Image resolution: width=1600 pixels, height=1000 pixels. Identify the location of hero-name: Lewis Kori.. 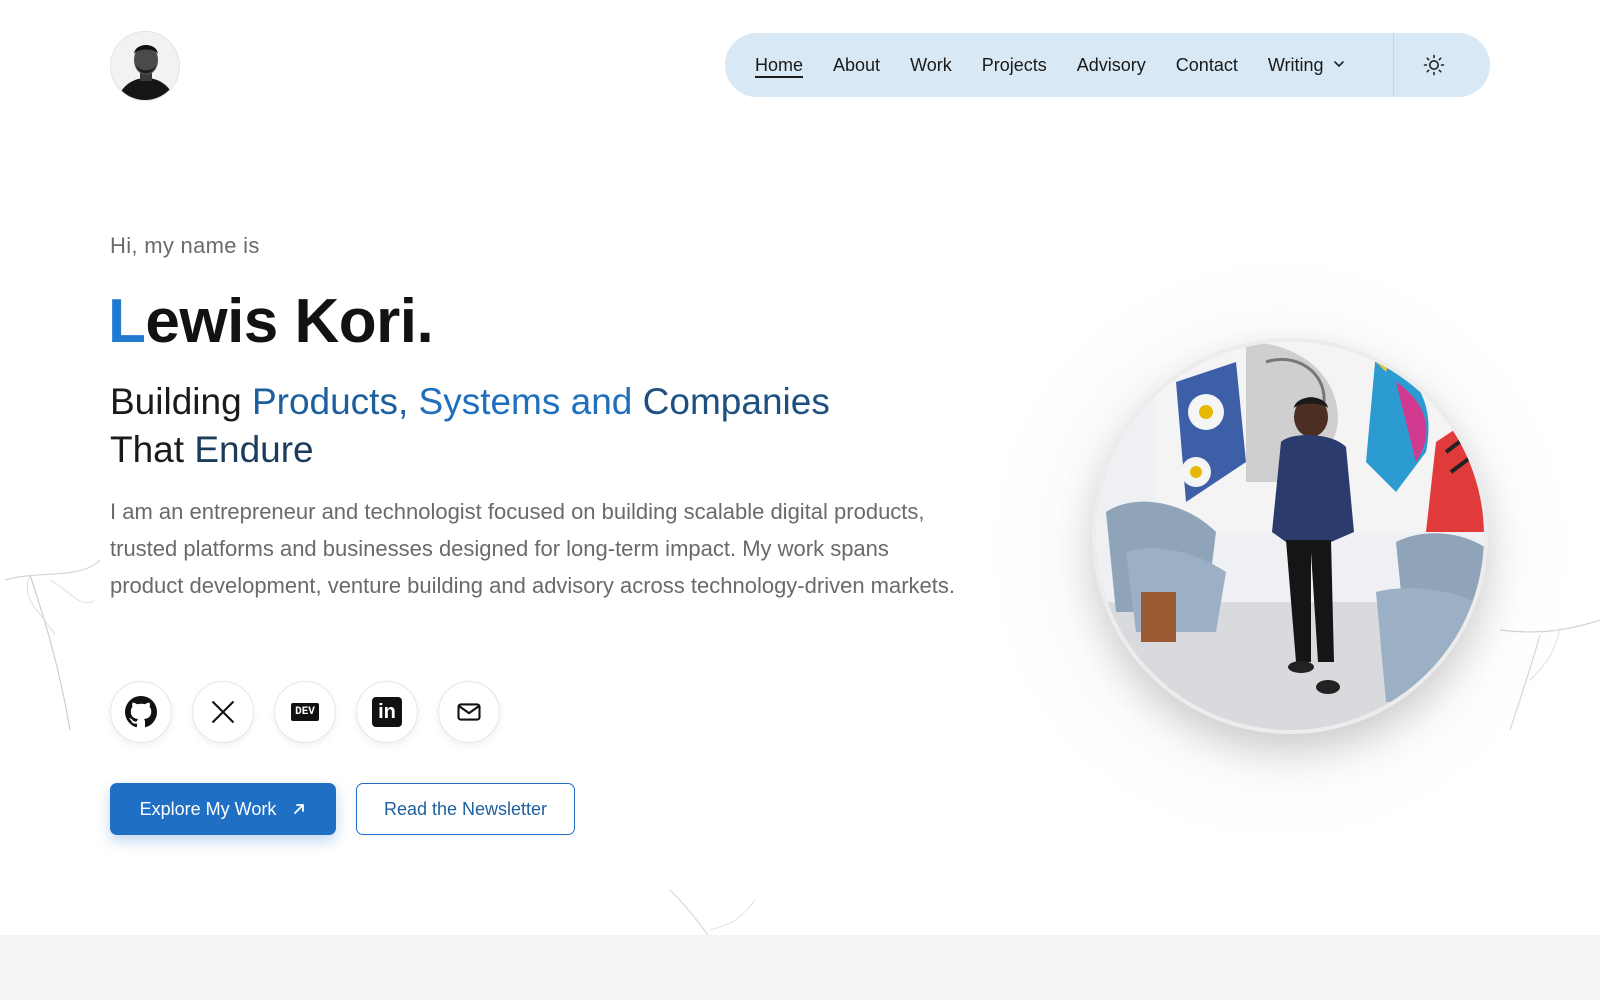
(271, 321).